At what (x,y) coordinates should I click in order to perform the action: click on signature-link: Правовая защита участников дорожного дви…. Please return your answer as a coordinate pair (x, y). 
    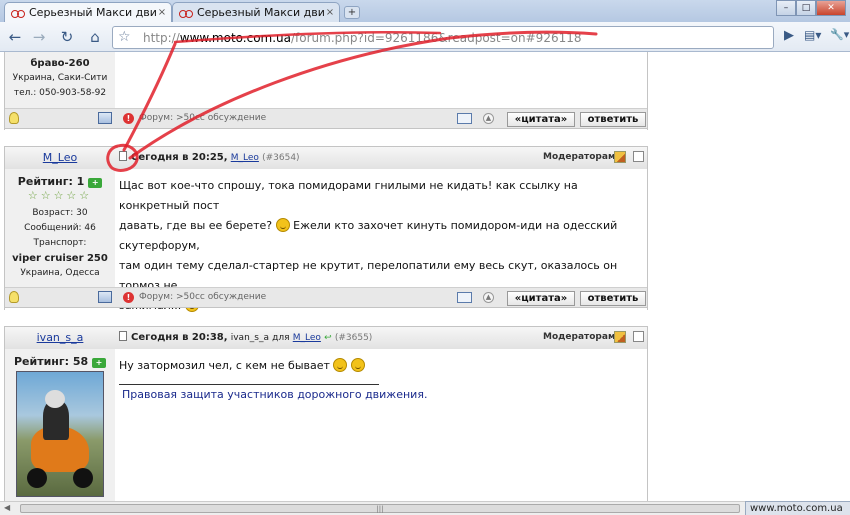
    Looking at the image, I should click on (274, 394).